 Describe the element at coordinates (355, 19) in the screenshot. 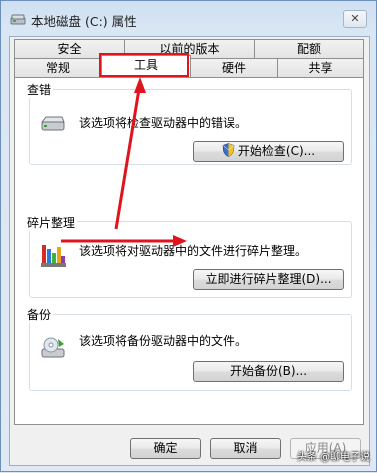

I see `close-button: ✕` at that location.